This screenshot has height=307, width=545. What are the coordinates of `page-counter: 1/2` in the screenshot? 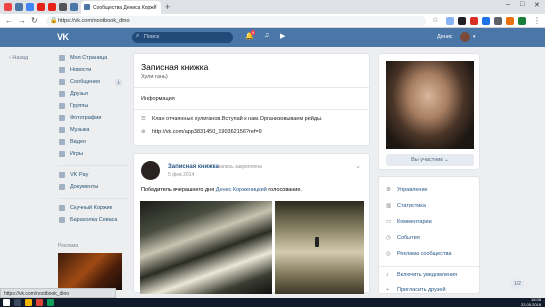 It's located at (517, 284).